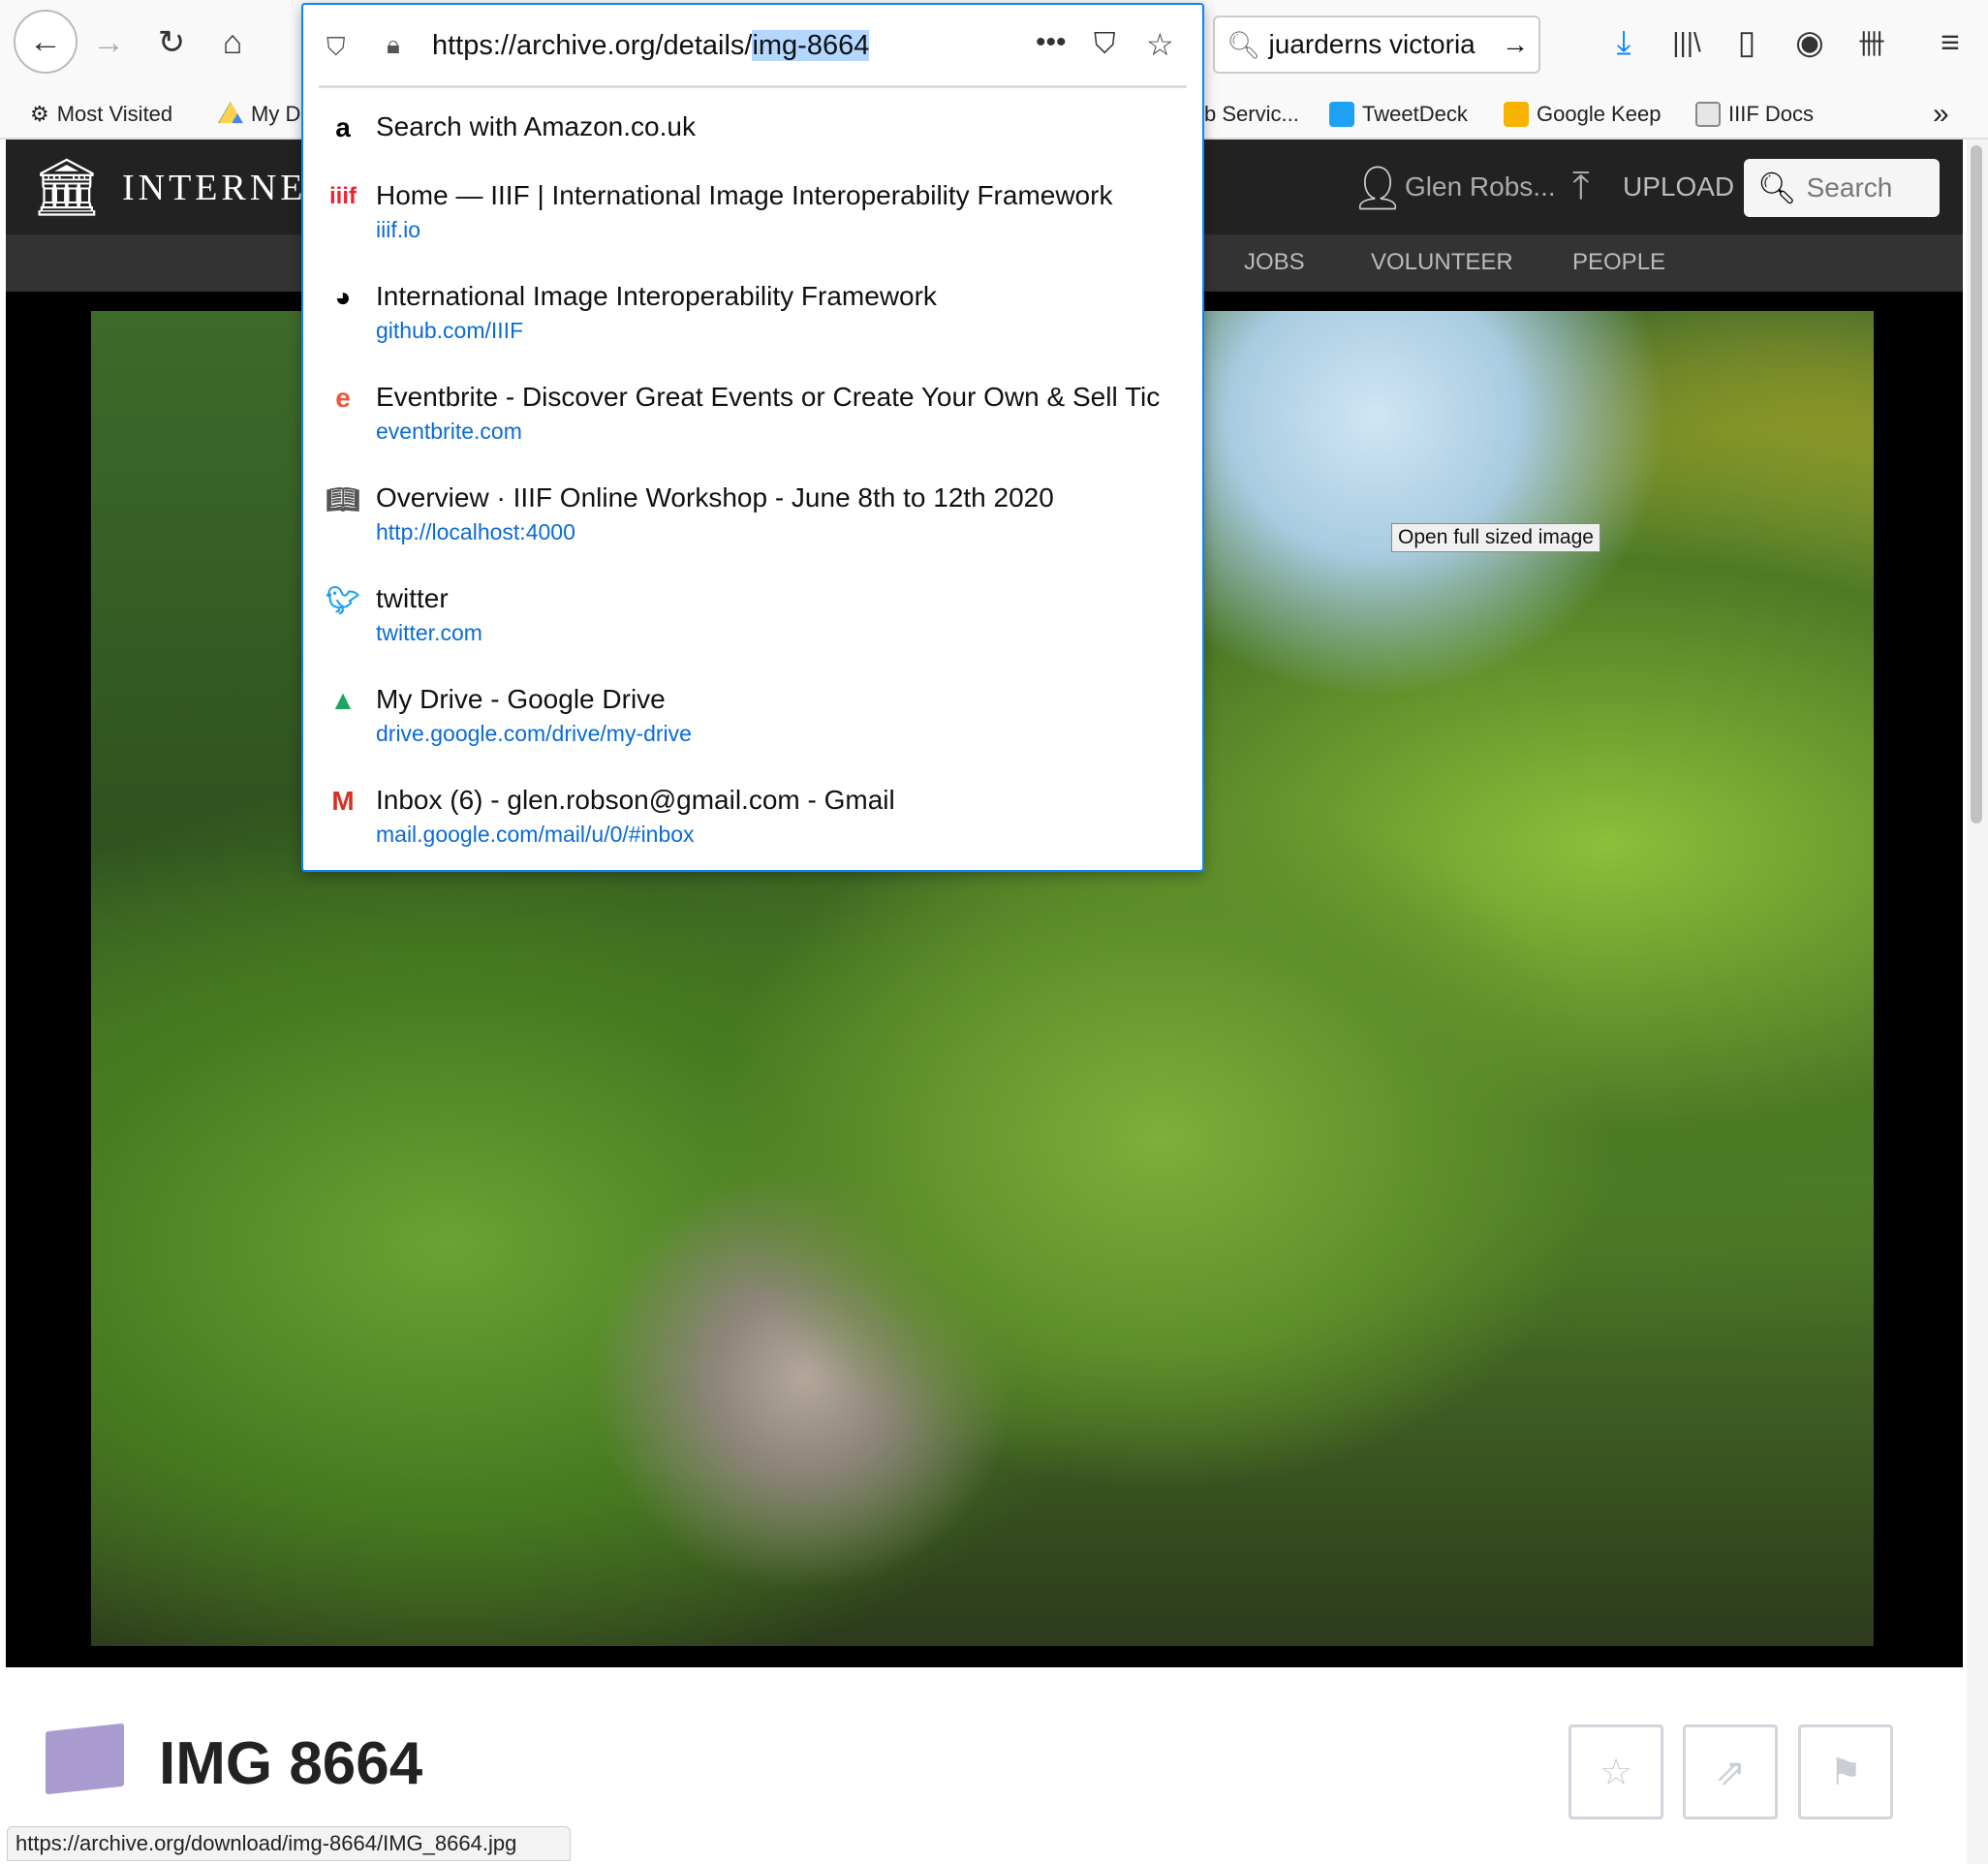 The image size is (1988, 1864). What do you see at coordinates (1871, 43) in the screenshot?
I see `extension-icon: 卌` at bounding box center [1871, 43].